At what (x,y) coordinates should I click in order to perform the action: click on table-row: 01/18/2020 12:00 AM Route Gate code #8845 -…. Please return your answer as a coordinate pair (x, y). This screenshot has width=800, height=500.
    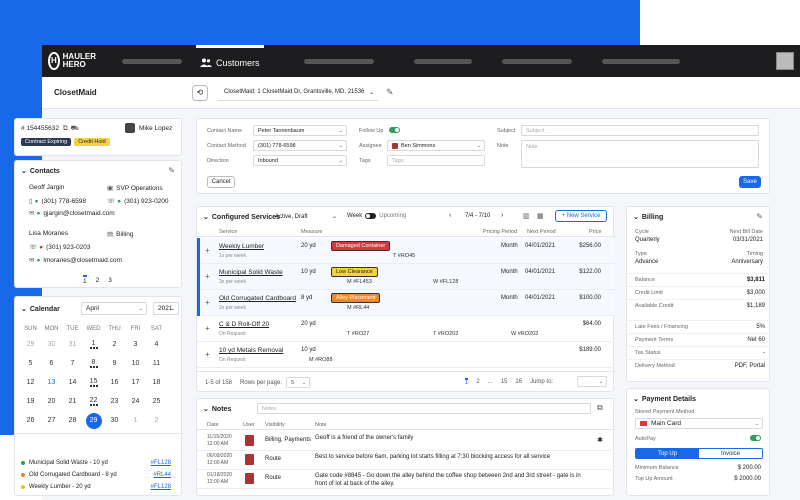
    Looking at the image, I should click on (406, 479).